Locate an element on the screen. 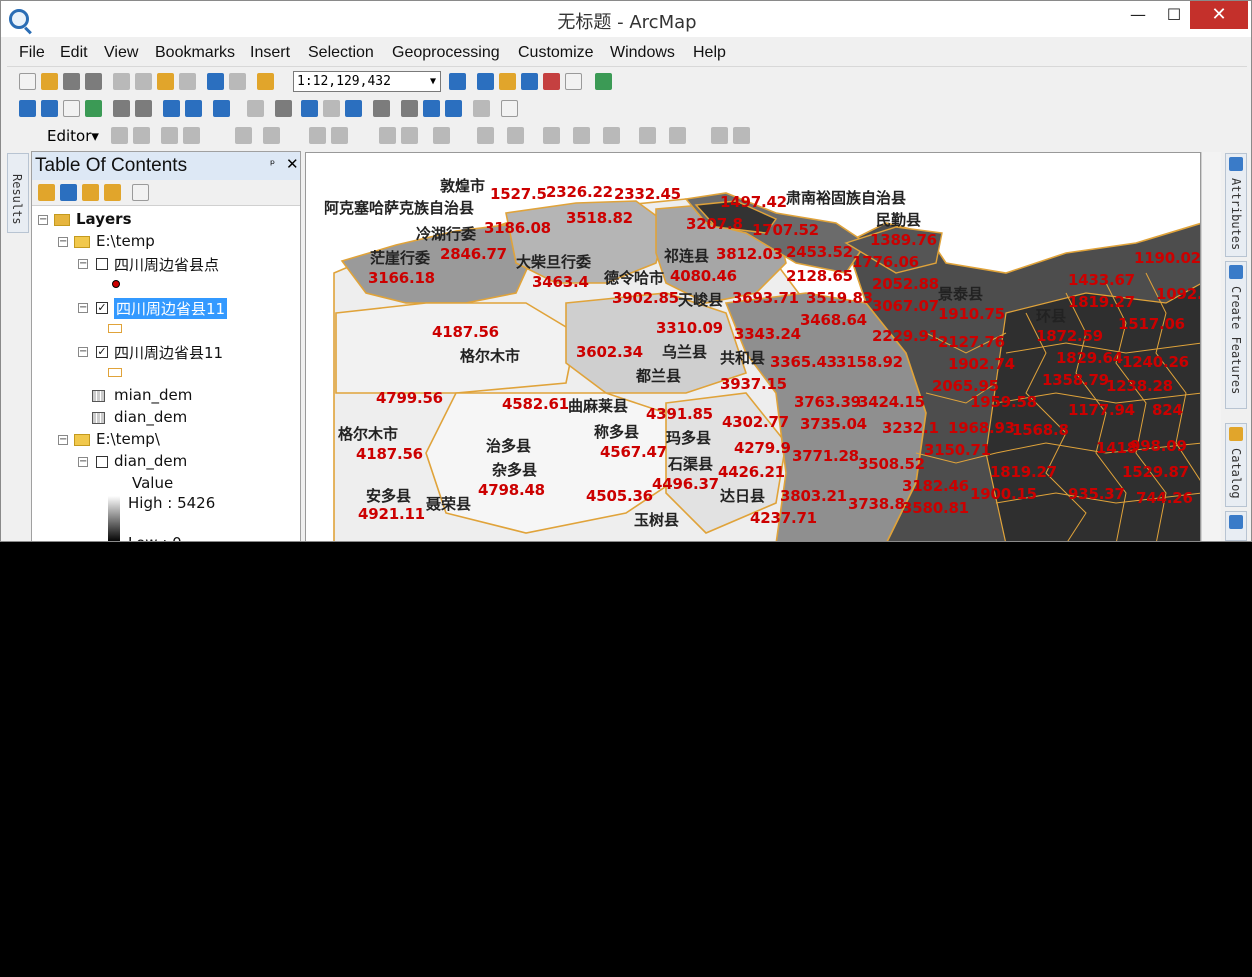  attributes-icon is located at coordinates (387, 135).